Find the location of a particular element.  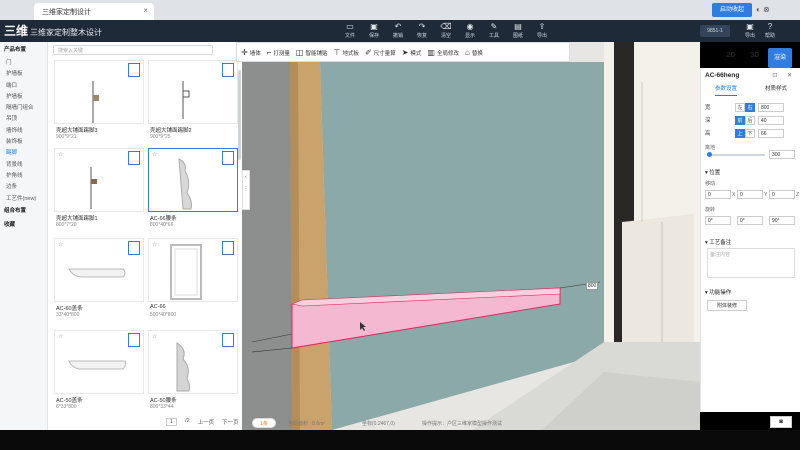

depth-row: 深 前 后 40 is located at coordinates (752, 120).